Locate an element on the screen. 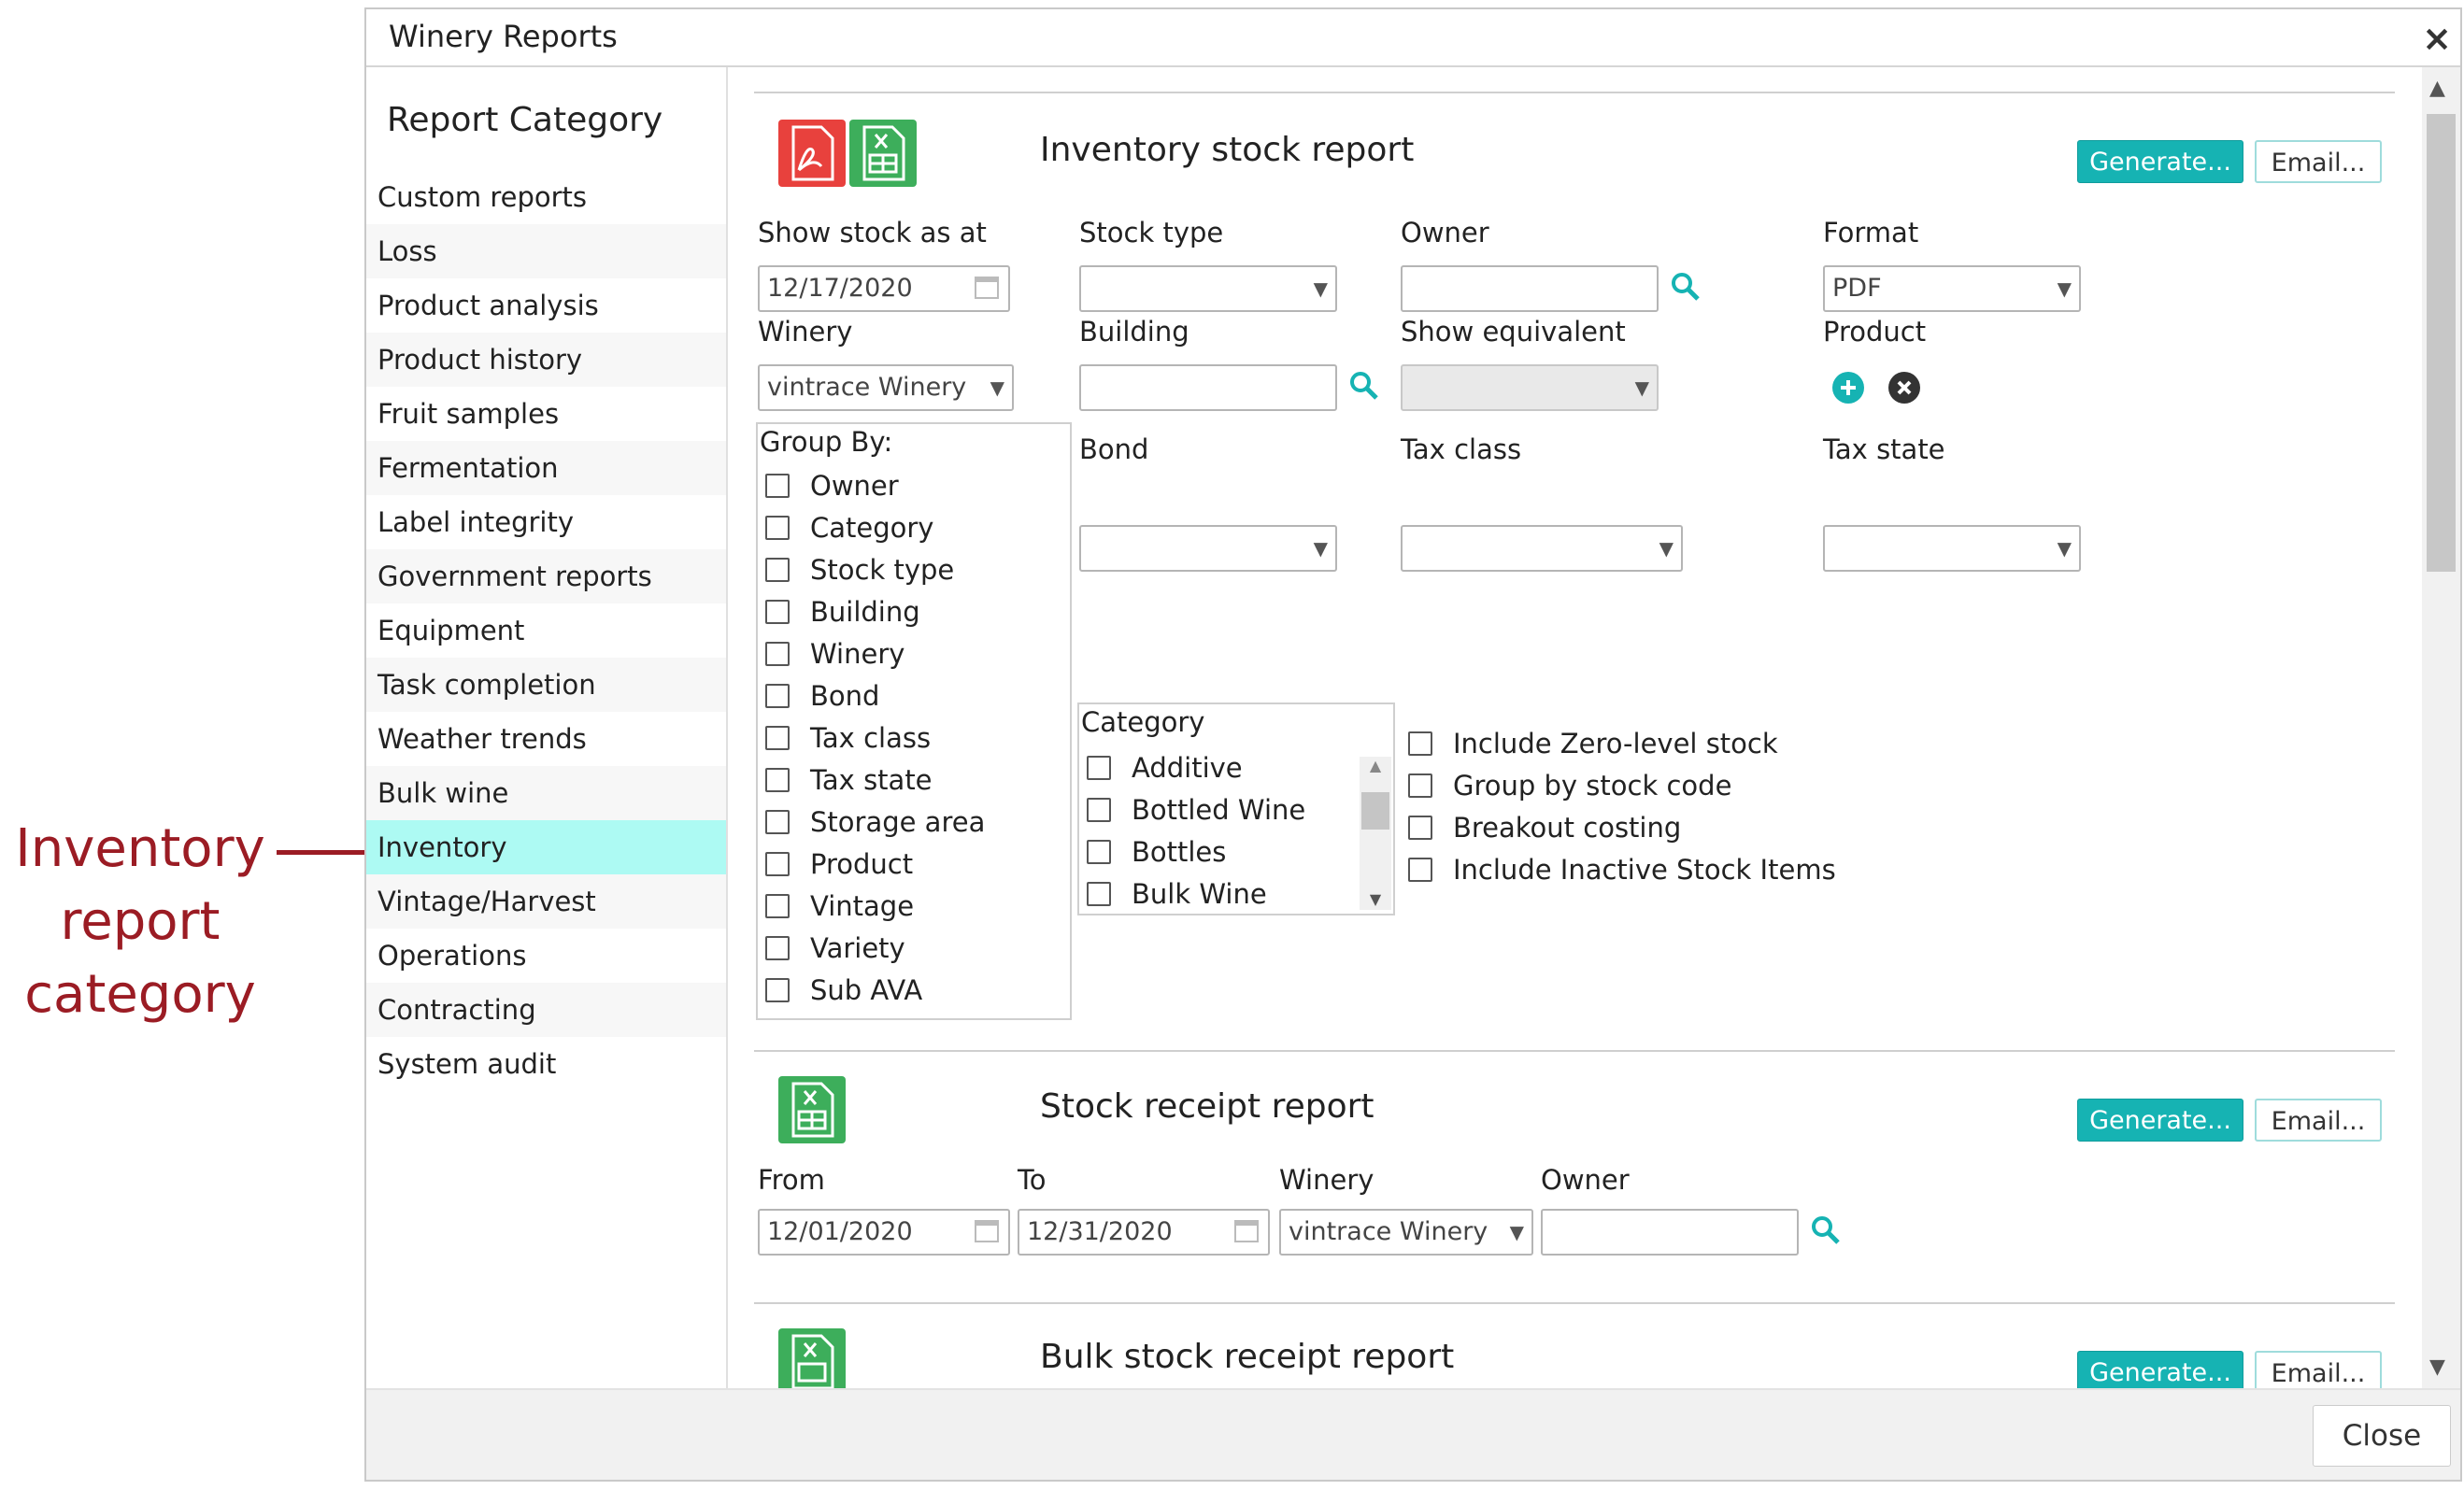 The width and height of the screenshot is (2464, 1490). option-include-zero-level: Include Zero-level stock is located at coordinates (1593, 743).